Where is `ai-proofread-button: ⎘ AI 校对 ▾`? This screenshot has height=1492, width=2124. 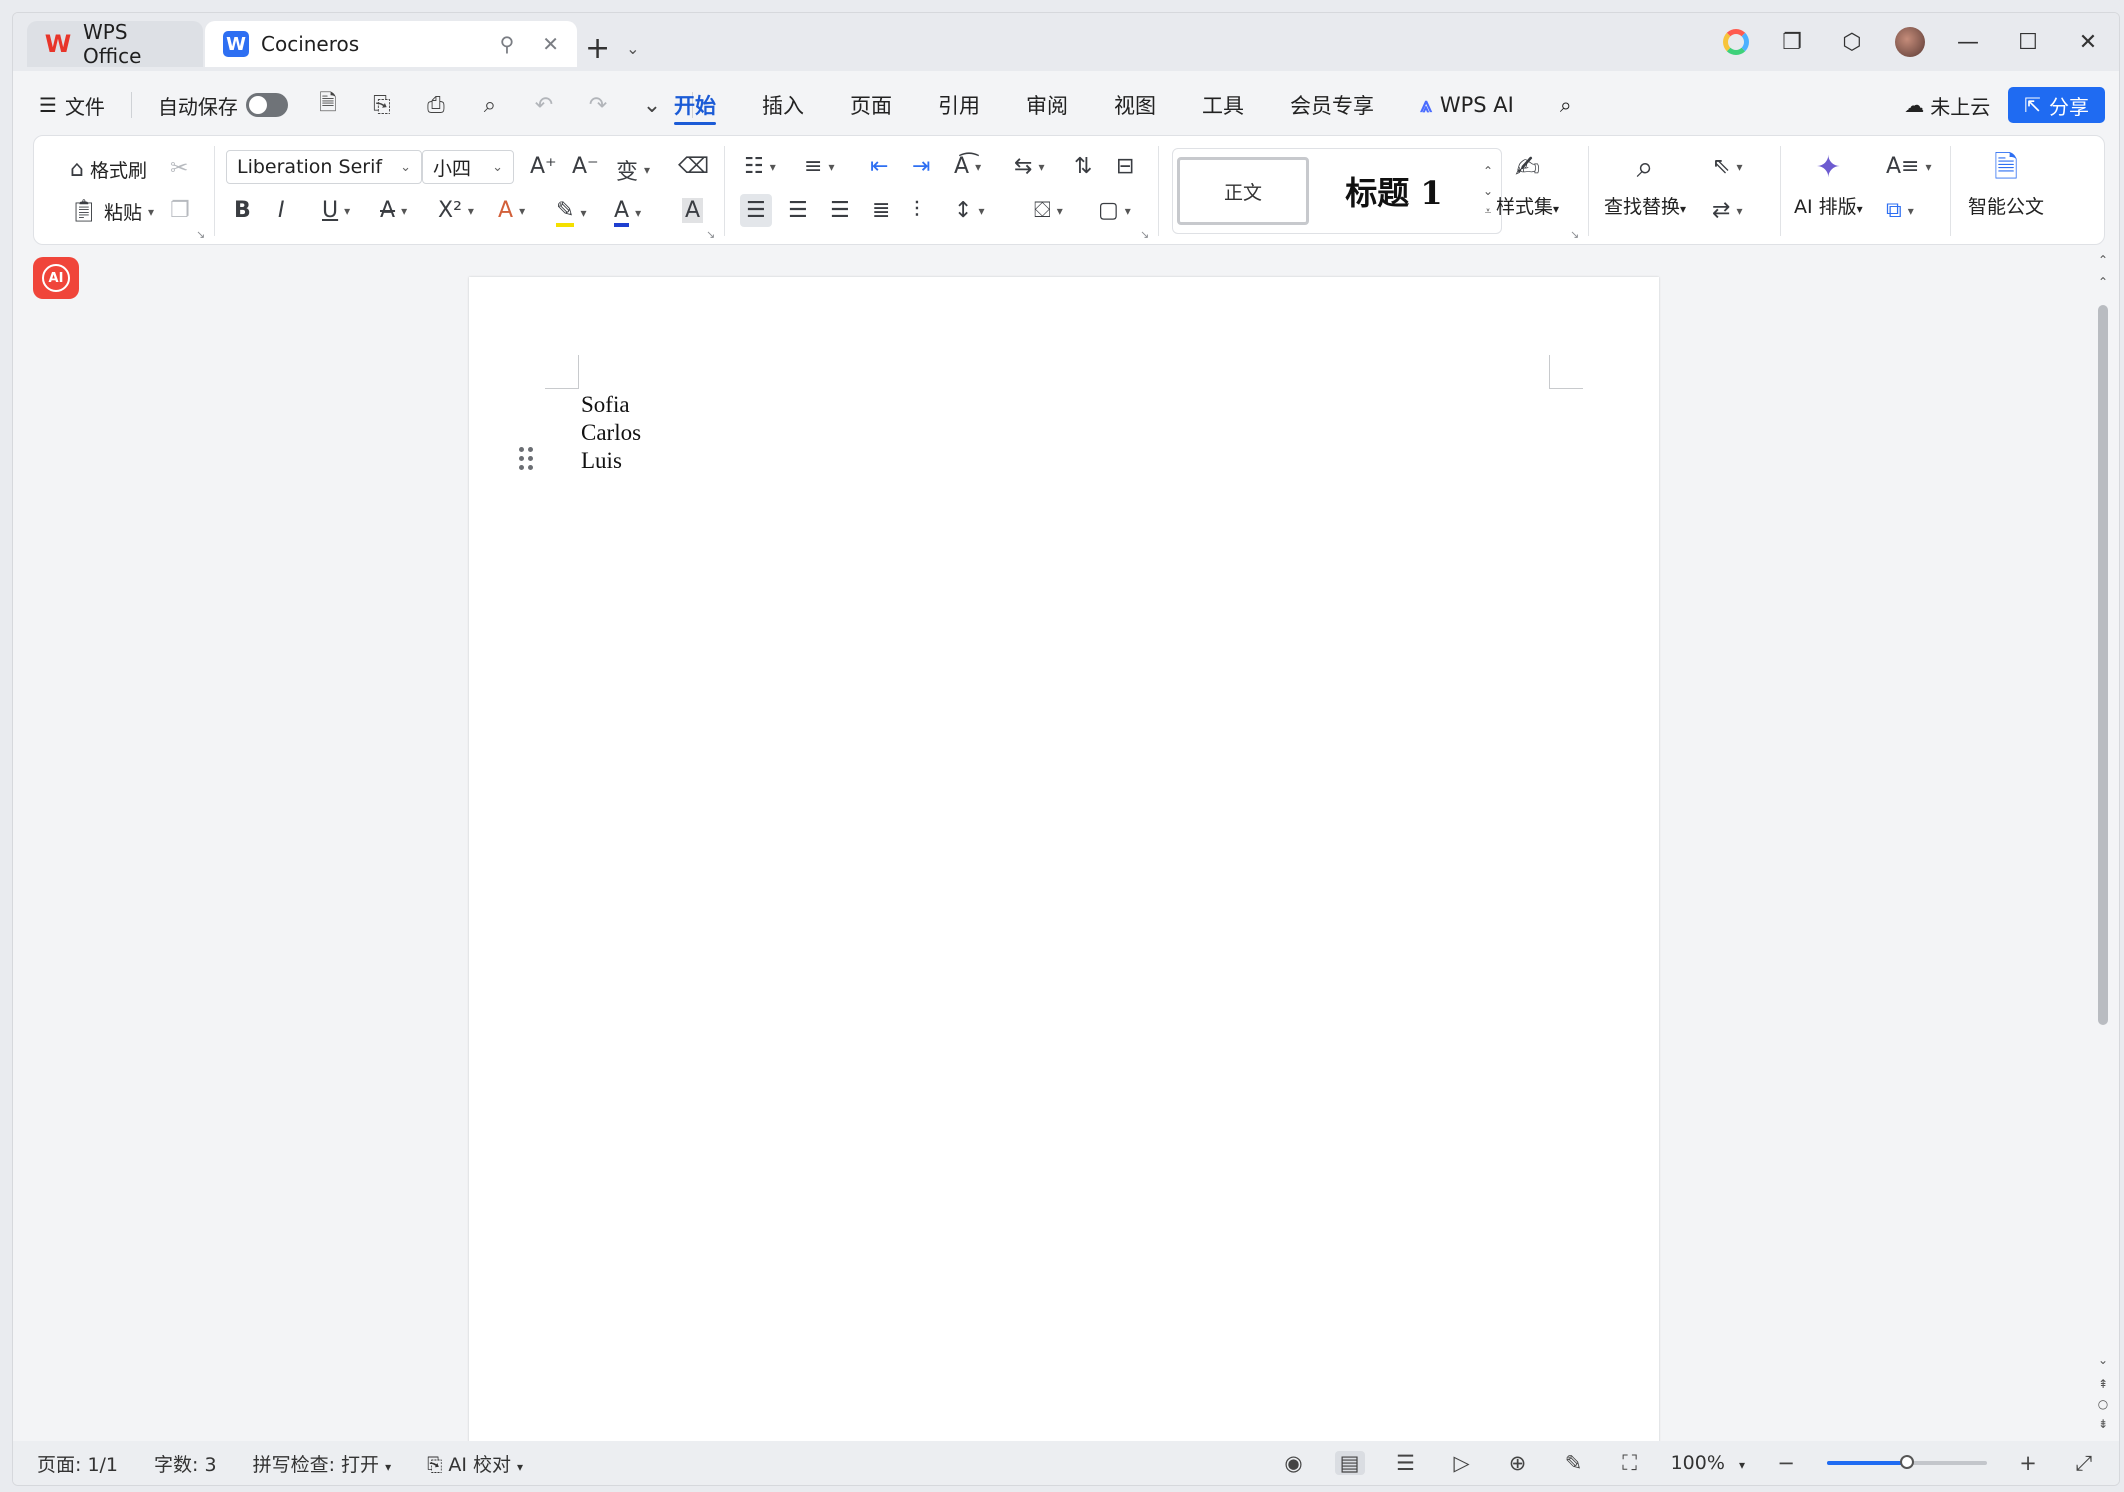
ai-proofread-button: ⎘ AI 校对 ▾ is located at coordinates (475, 1463).